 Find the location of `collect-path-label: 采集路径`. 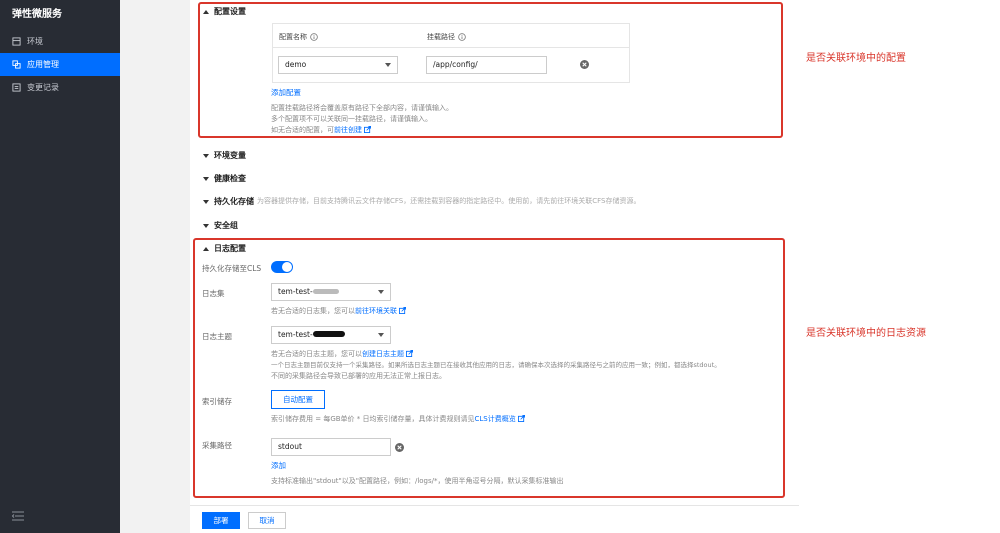

collect-path-label: 采集路径 is located at coordinates (217, 445).